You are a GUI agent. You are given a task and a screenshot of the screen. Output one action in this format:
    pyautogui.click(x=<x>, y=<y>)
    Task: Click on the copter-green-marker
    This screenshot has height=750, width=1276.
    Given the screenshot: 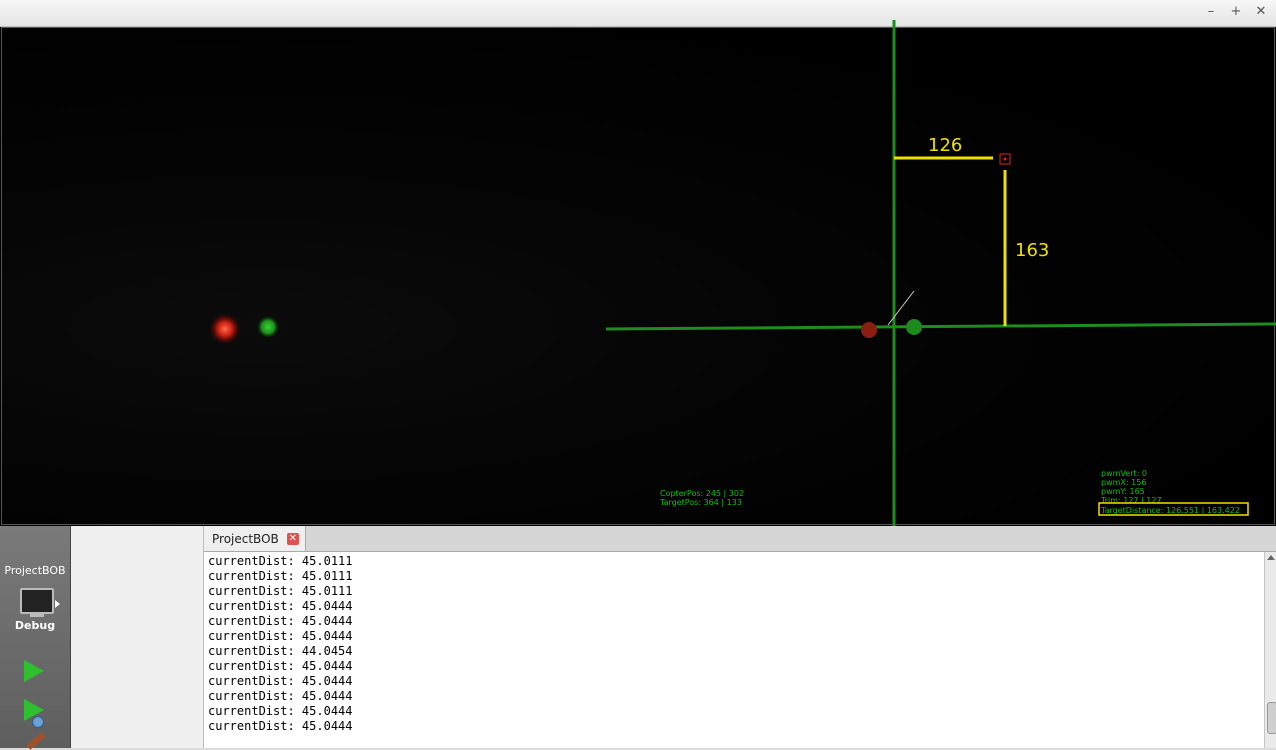 What is the action you would take?
    pyautogui.click(x=914, y=327)
    